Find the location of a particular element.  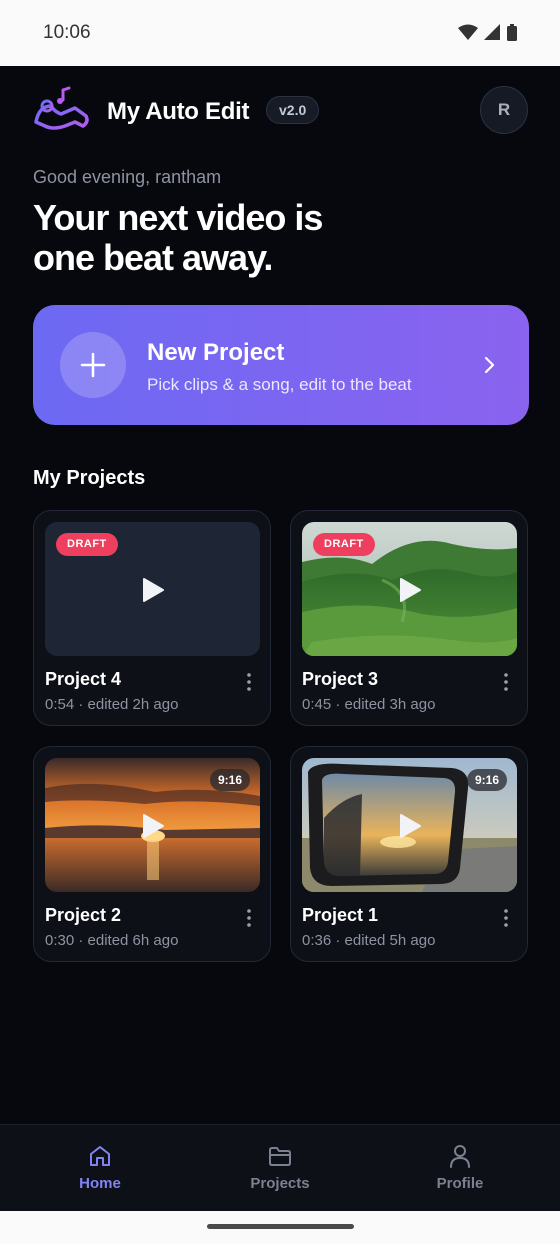

new-project-title: New Project is located at coordinates (216, 352).